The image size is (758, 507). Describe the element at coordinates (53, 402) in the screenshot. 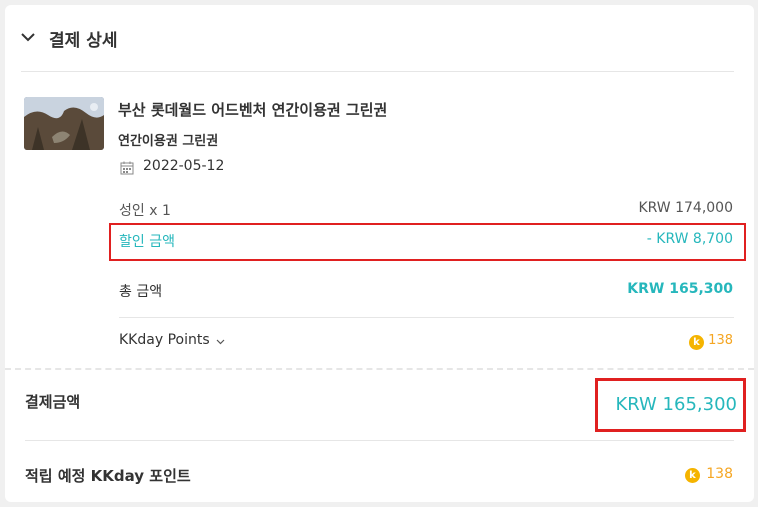

I see `payment-amount-label: 결제금액` at that location.